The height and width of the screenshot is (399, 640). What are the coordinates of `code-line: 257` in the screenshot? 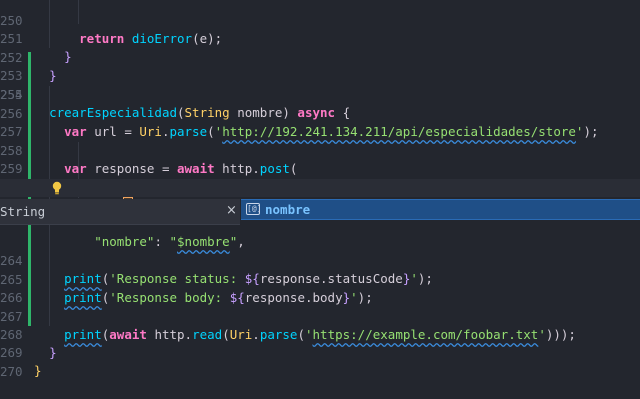 It's located at (320, 122).